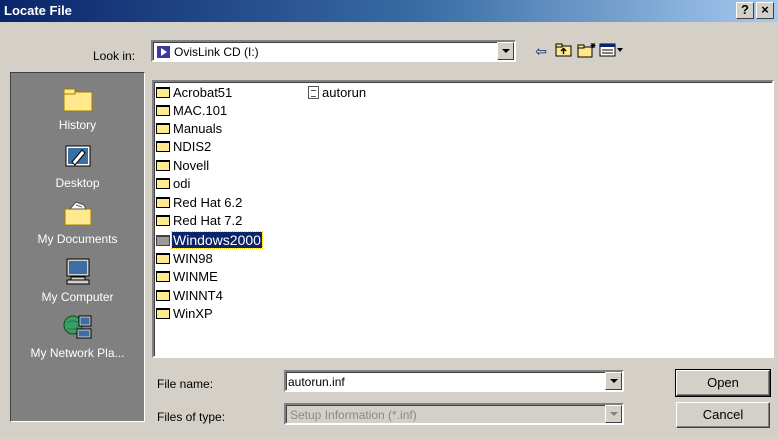 This screenshot has width=778, height=439. I want to click on folder-item: Red Hat 6.2, so click(199, 203).